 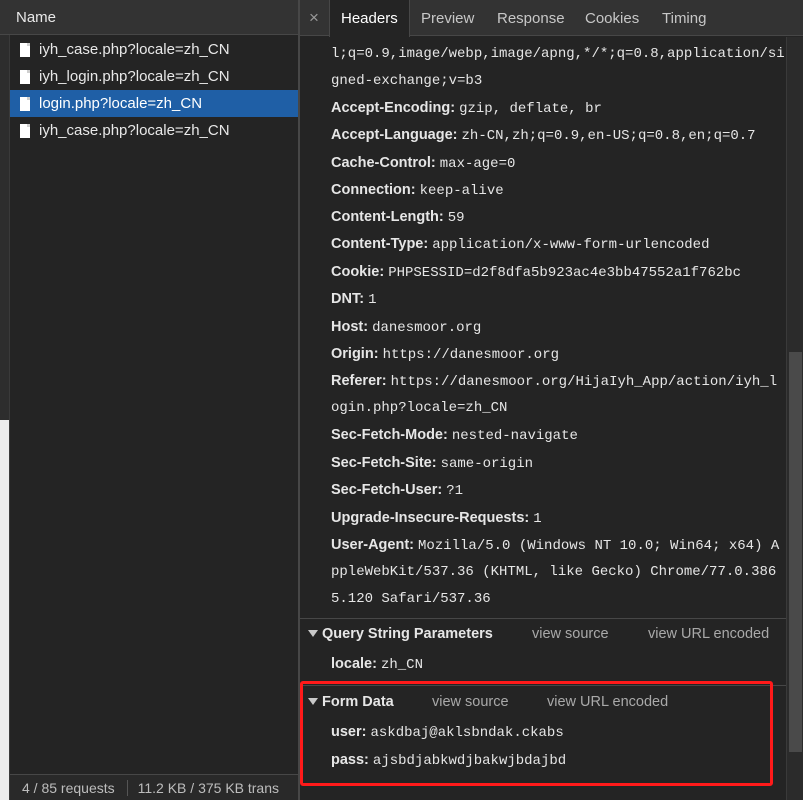 What do you see at coordinates (427, 328) in the screenshot?
I see `header-value: danesmoor.org` at bounding box center [427, 328].